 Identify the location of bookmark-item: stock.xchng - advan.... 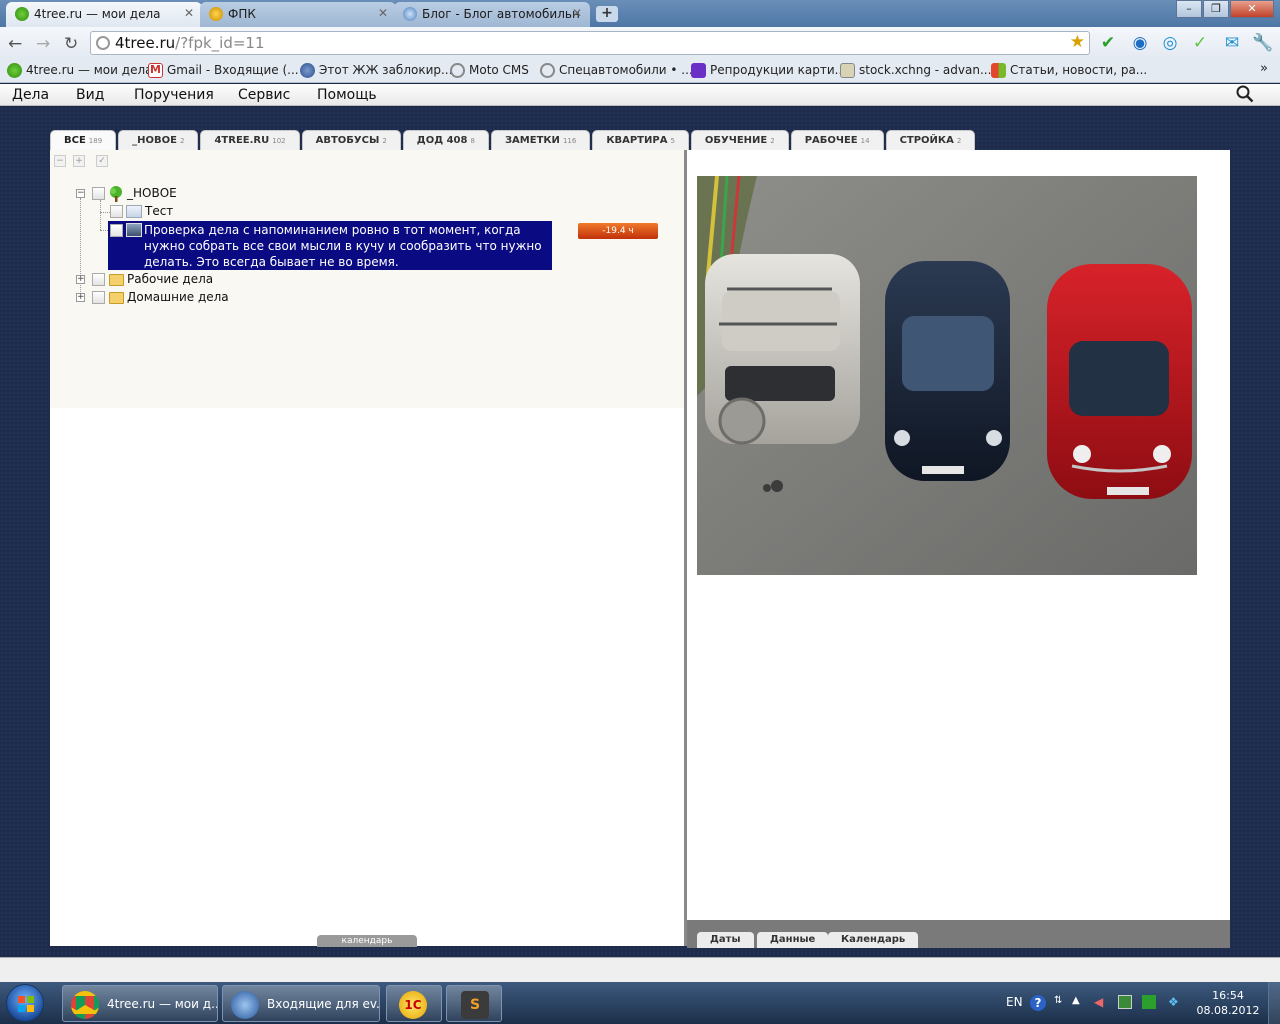
(915, 70).